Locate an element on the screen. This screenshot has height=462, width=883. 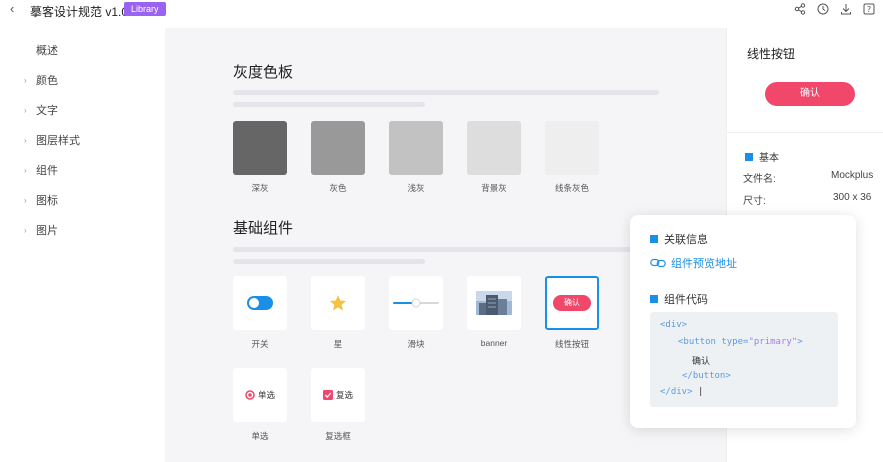
radio-icon is located at coordinates (250, 395).